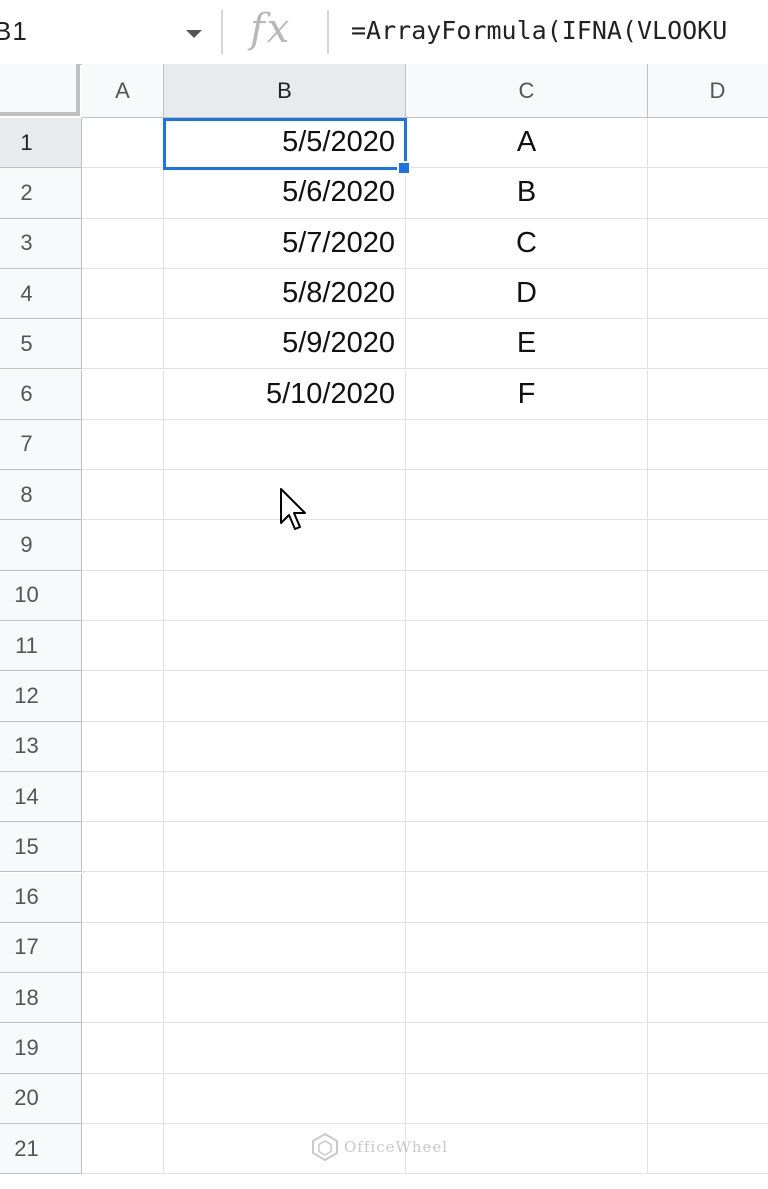 This screenshot has height=1189, width=768. Describe the element at coordinates (527, 91) in the screenshot. I see `column-header-c: C` at that location.